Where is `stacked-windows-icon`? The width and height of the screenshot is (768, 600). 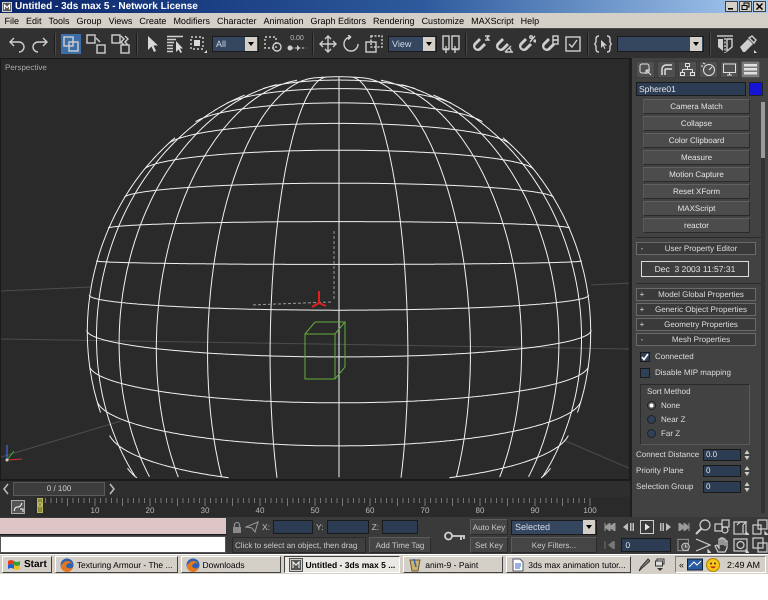 stacked-windows-icon is located at coordinates (659, 565).